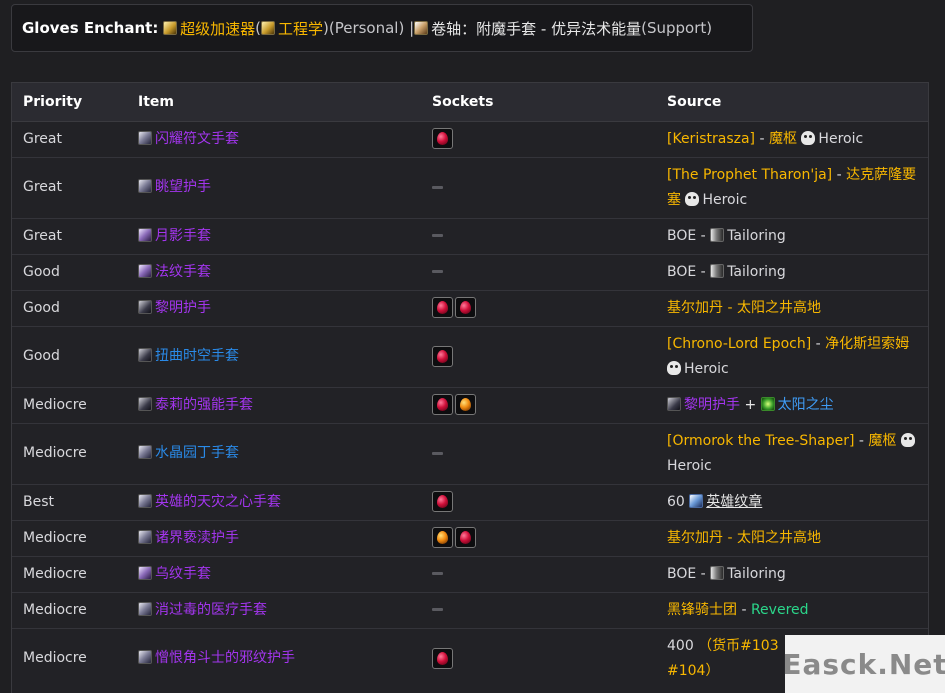 The image size is (945, 693). Describe the element at coordinates (465, 404) in the screenshot. I see `orange-gem-icon` at that location.